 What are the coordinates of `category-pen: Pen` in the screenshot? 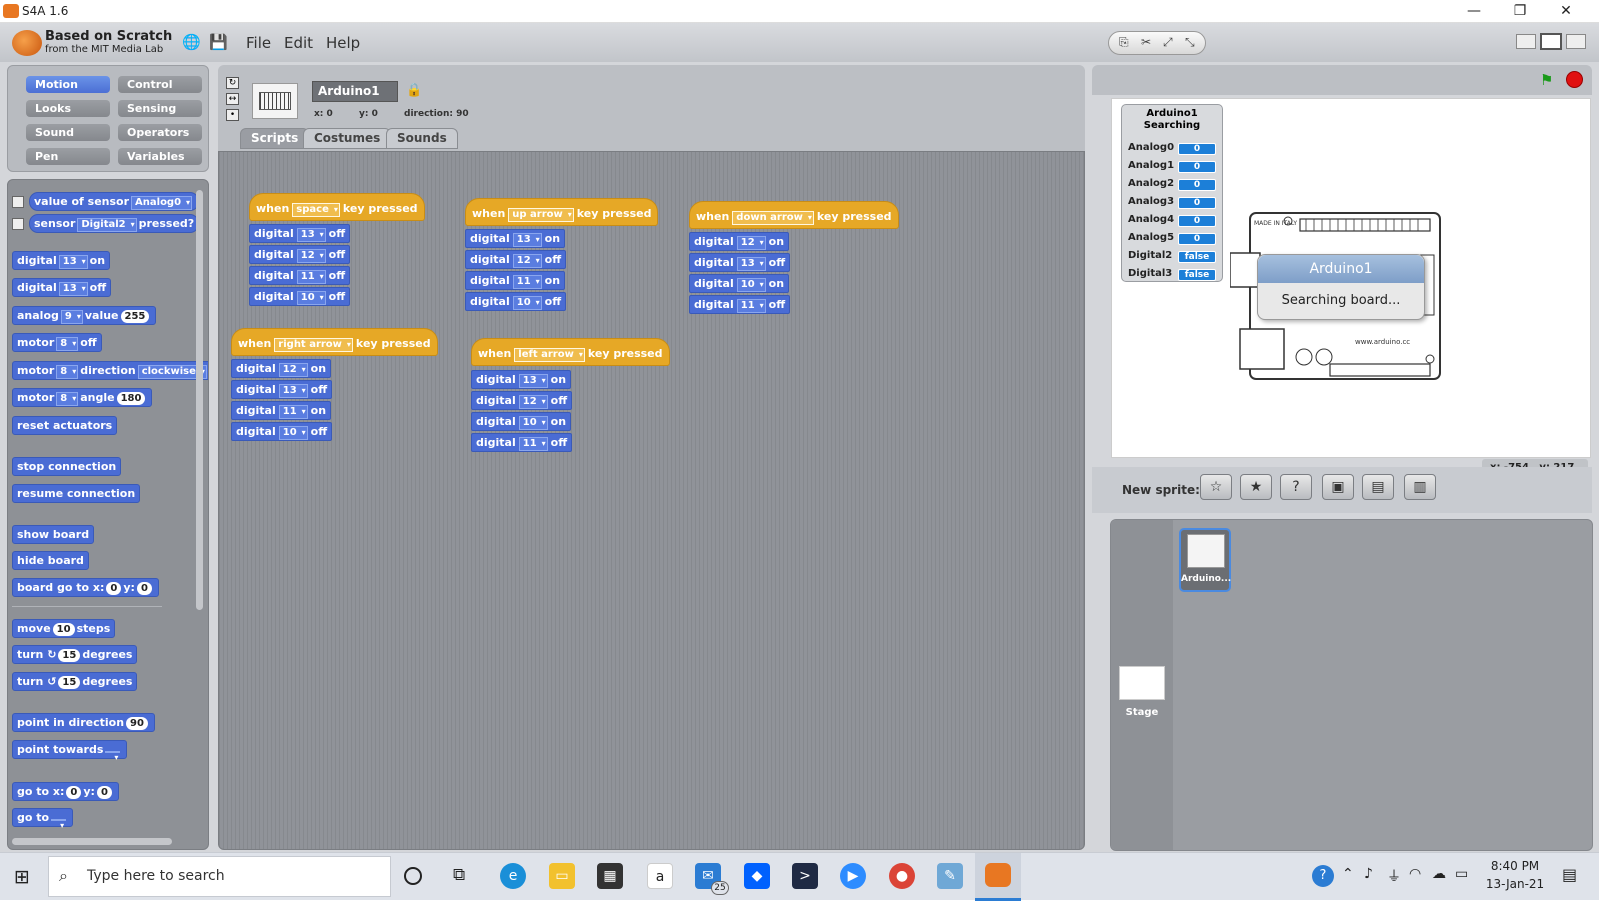 It's located at (68, 156).